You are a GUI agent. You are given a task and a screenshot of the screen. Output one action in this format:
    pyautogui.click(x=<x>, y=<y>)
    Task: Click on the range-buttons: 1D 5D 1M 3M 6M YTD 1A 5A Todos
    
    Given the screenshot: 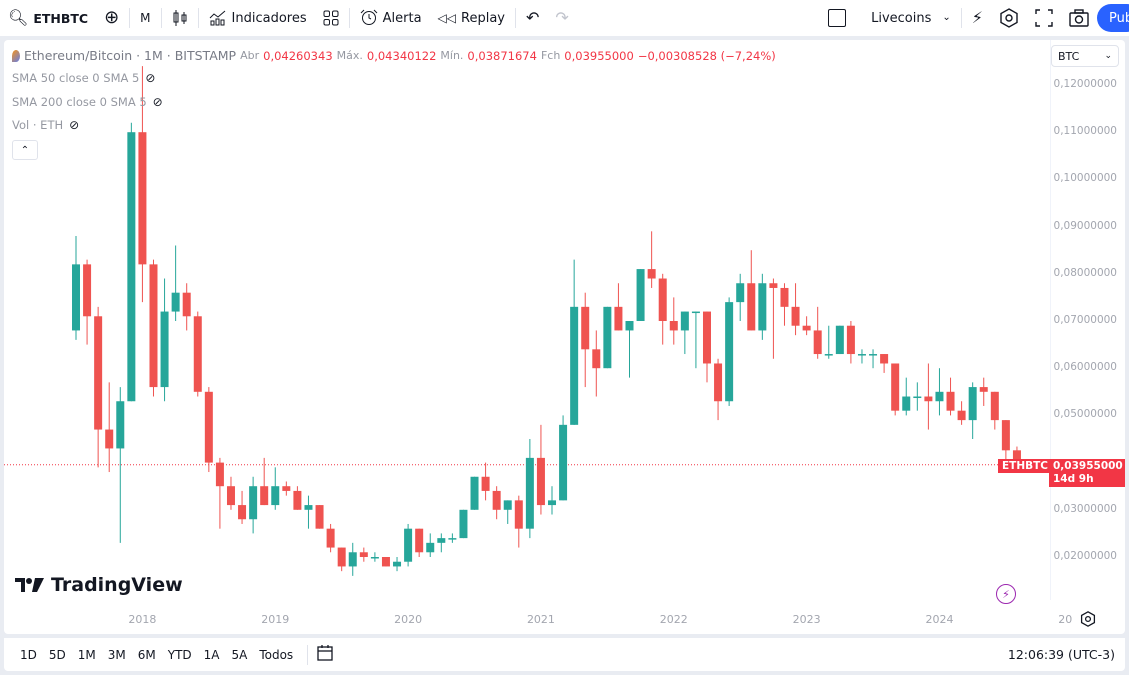 What is the action you would take?
    pyautogui.click(x=151, y=655)
    